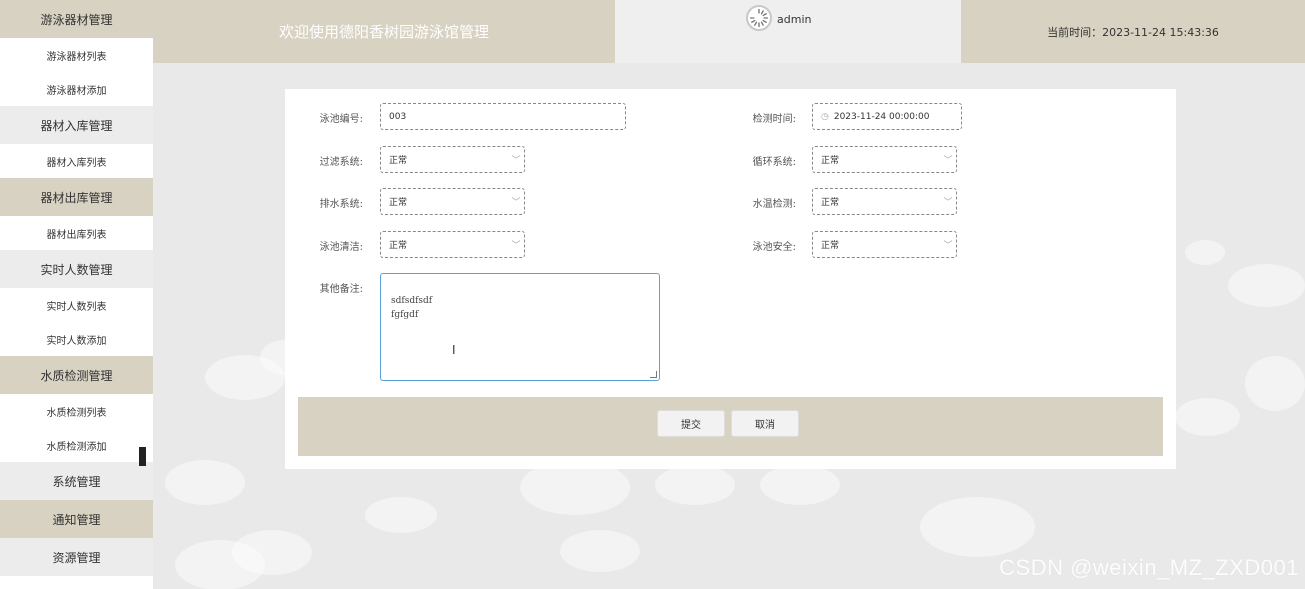  Describe the element at coordinates (774, 247) in the screenshot. I see `safety-label: 泳池安全:` at that location.